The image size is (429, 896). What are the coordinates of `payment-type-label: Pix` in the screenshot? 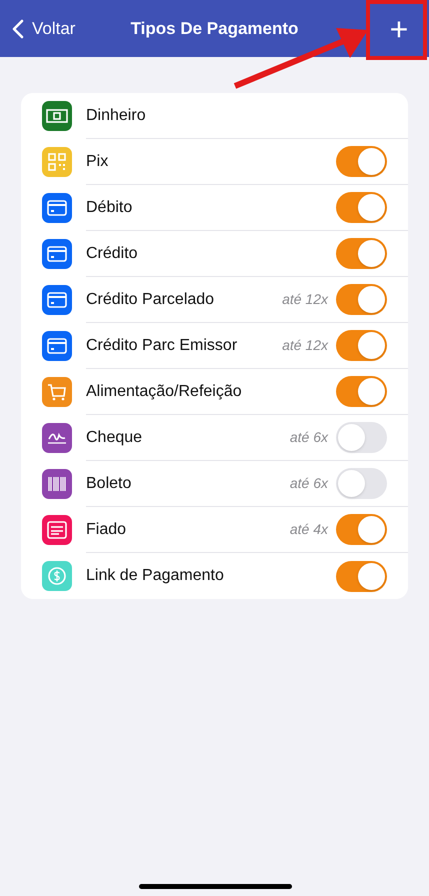 It's located at (98, 162).